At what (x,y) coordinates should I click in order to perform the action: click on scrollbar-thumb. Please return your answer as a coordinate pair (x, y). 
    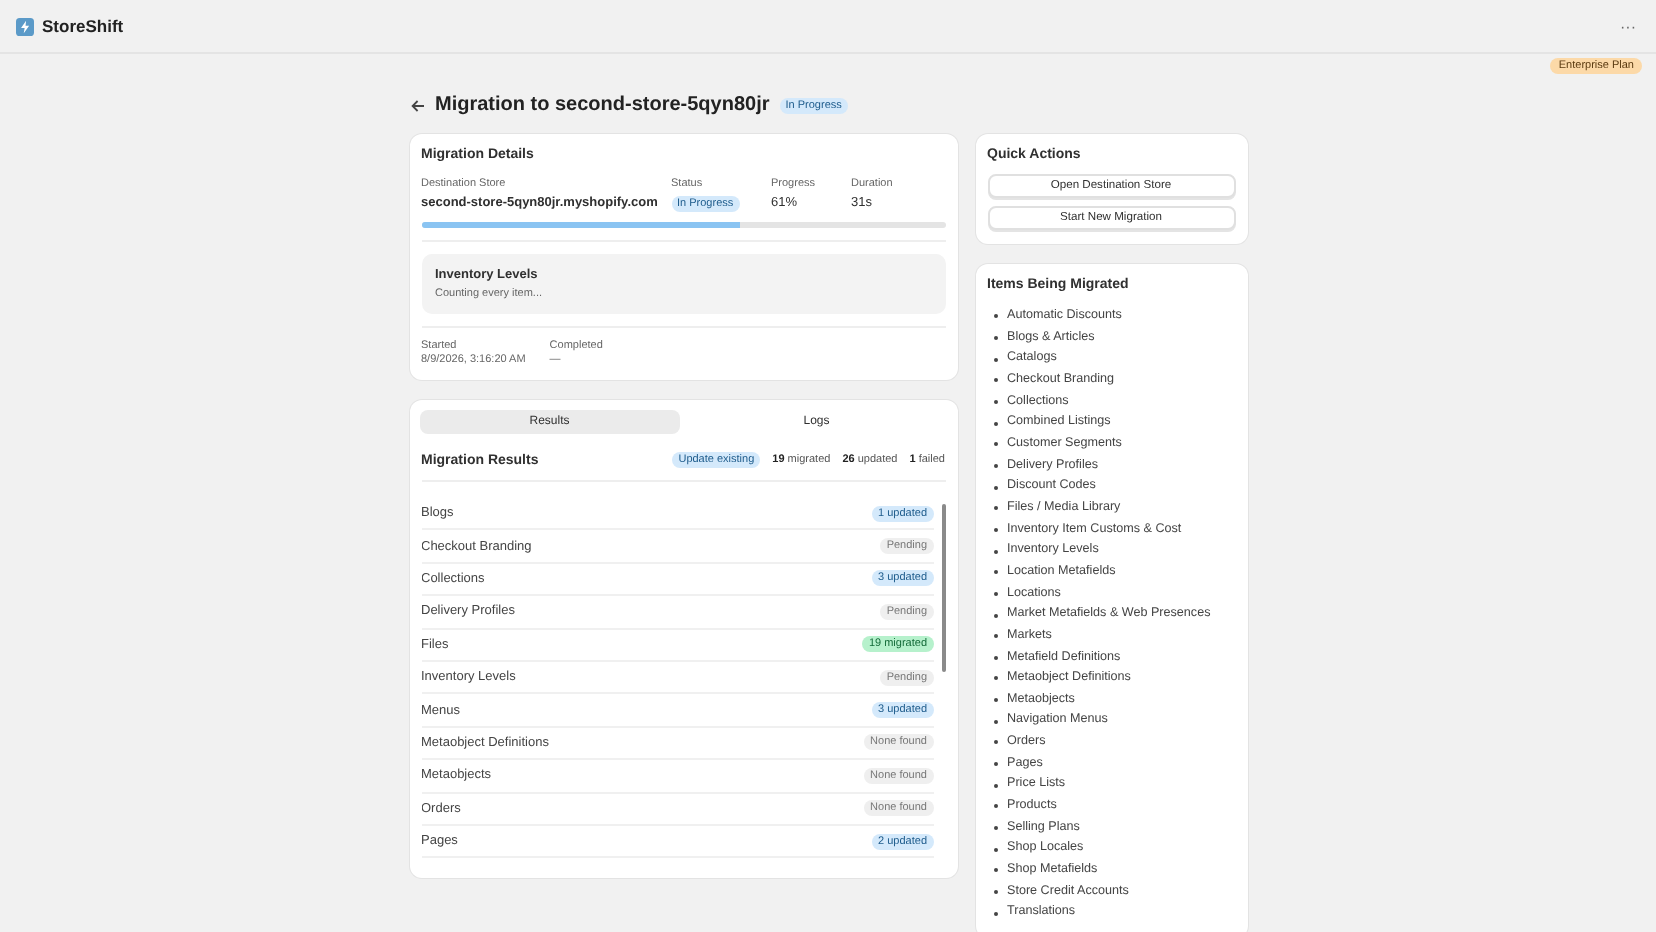
    Looking at the image, I should click on (943, 588).